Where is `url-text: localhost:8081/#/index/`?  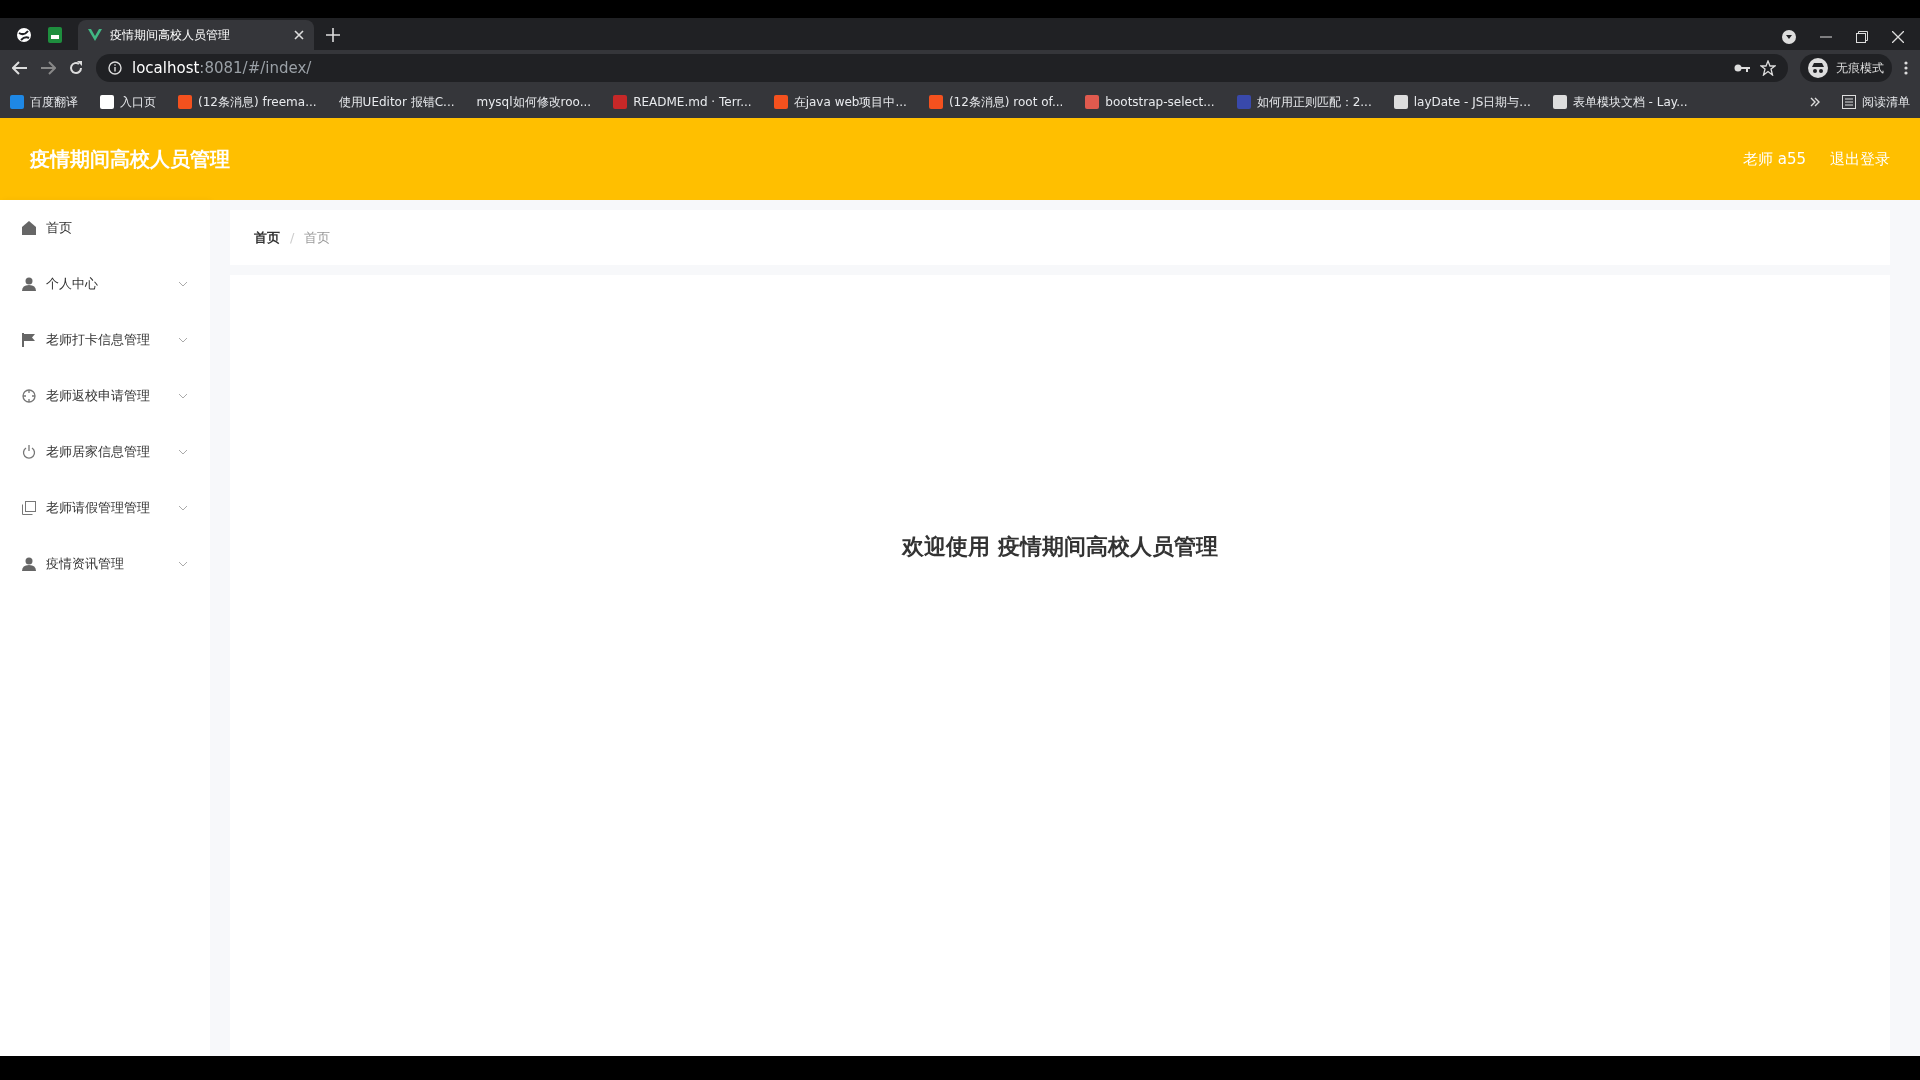
url-text: localhost:8081/#/index/ is located at coordinates (222, 68).